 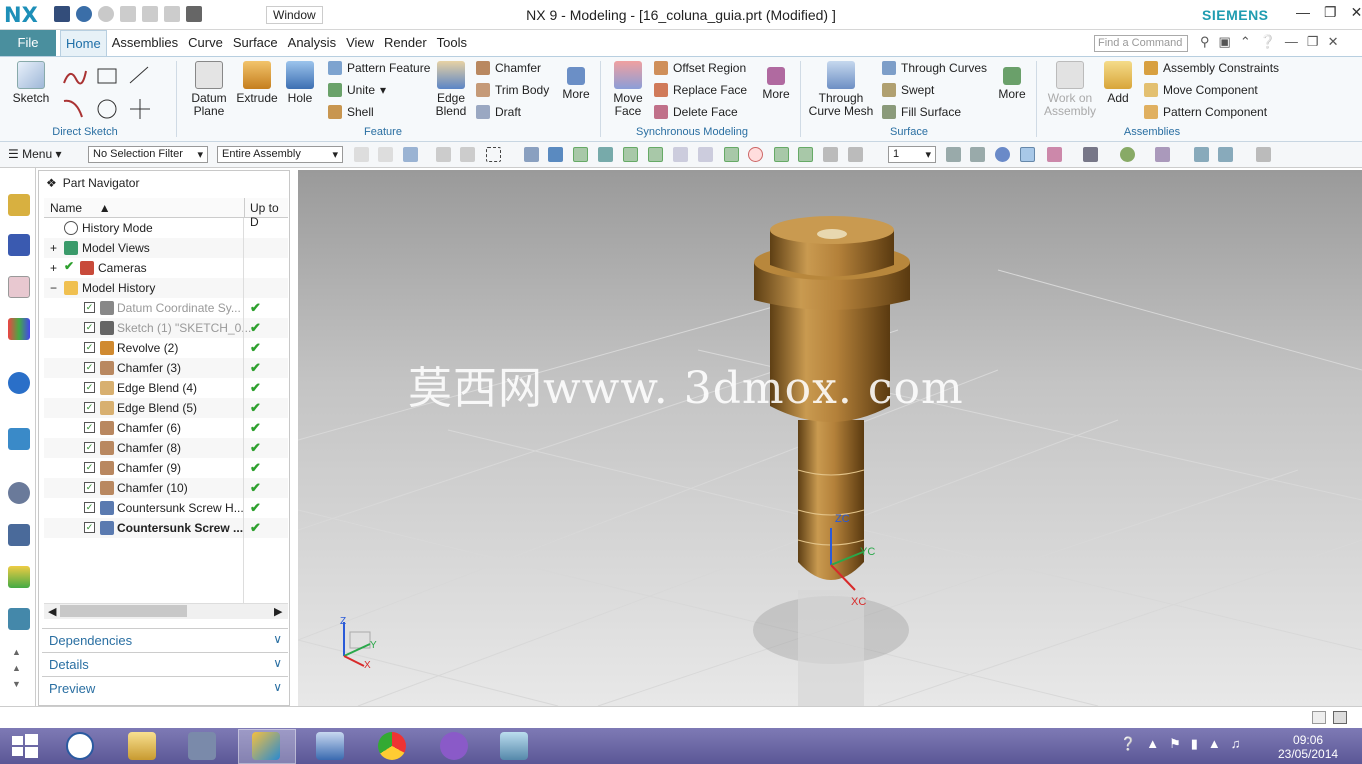 What do you see at coordinates (148, 154) in the screenshot?
I see `selection-filter-dropdown: No Selection Filter ▾` at bounding box center [148, 154].